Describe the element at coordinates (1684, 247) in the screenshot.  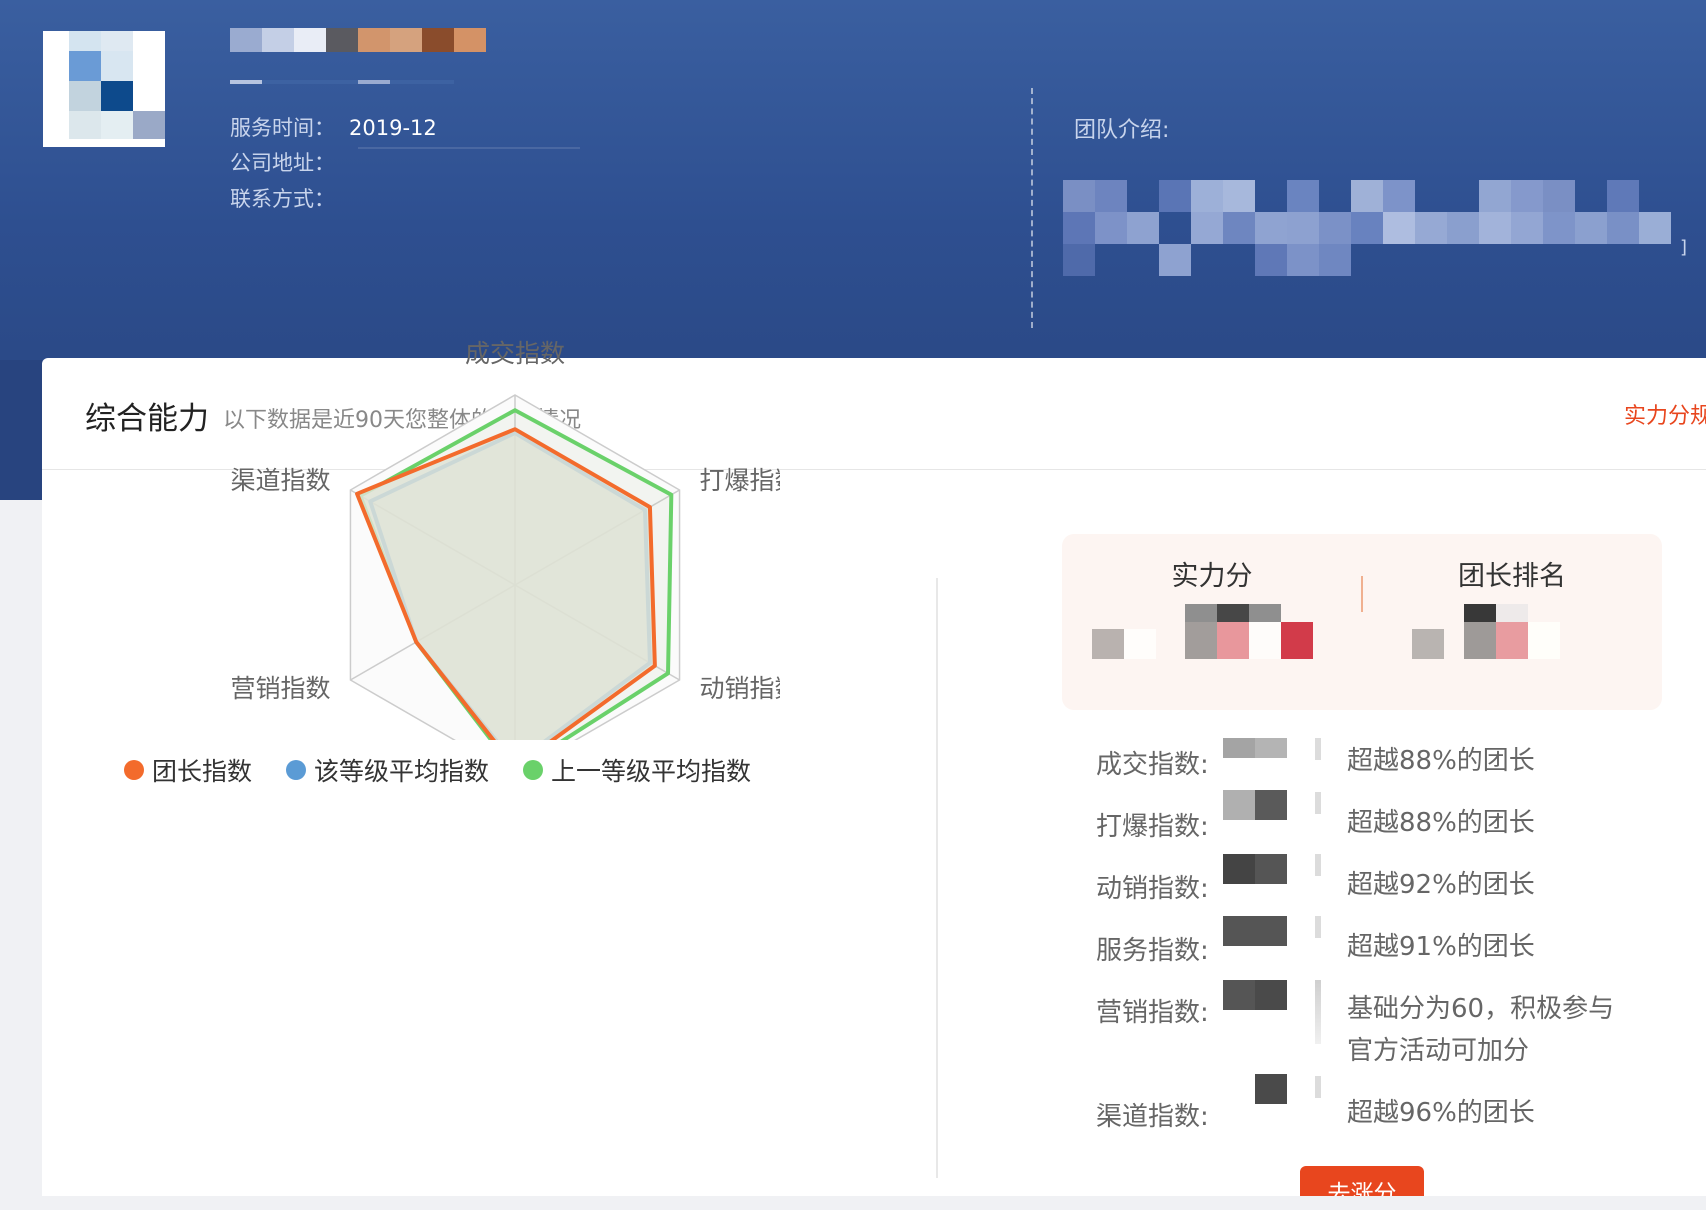
I see `team-intro-ellipsis: ]` at that location.